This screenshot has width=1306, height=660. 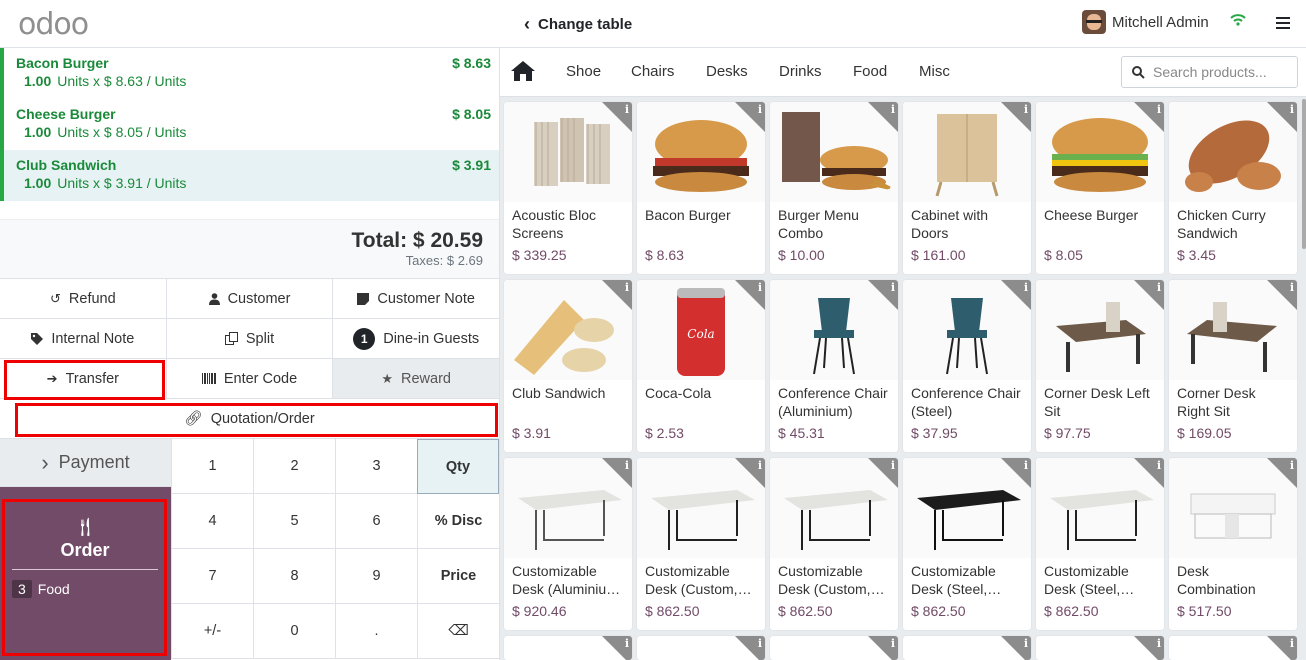 I want to click on transfer-button: ➔ Transfer, so click(x=83, y=379).